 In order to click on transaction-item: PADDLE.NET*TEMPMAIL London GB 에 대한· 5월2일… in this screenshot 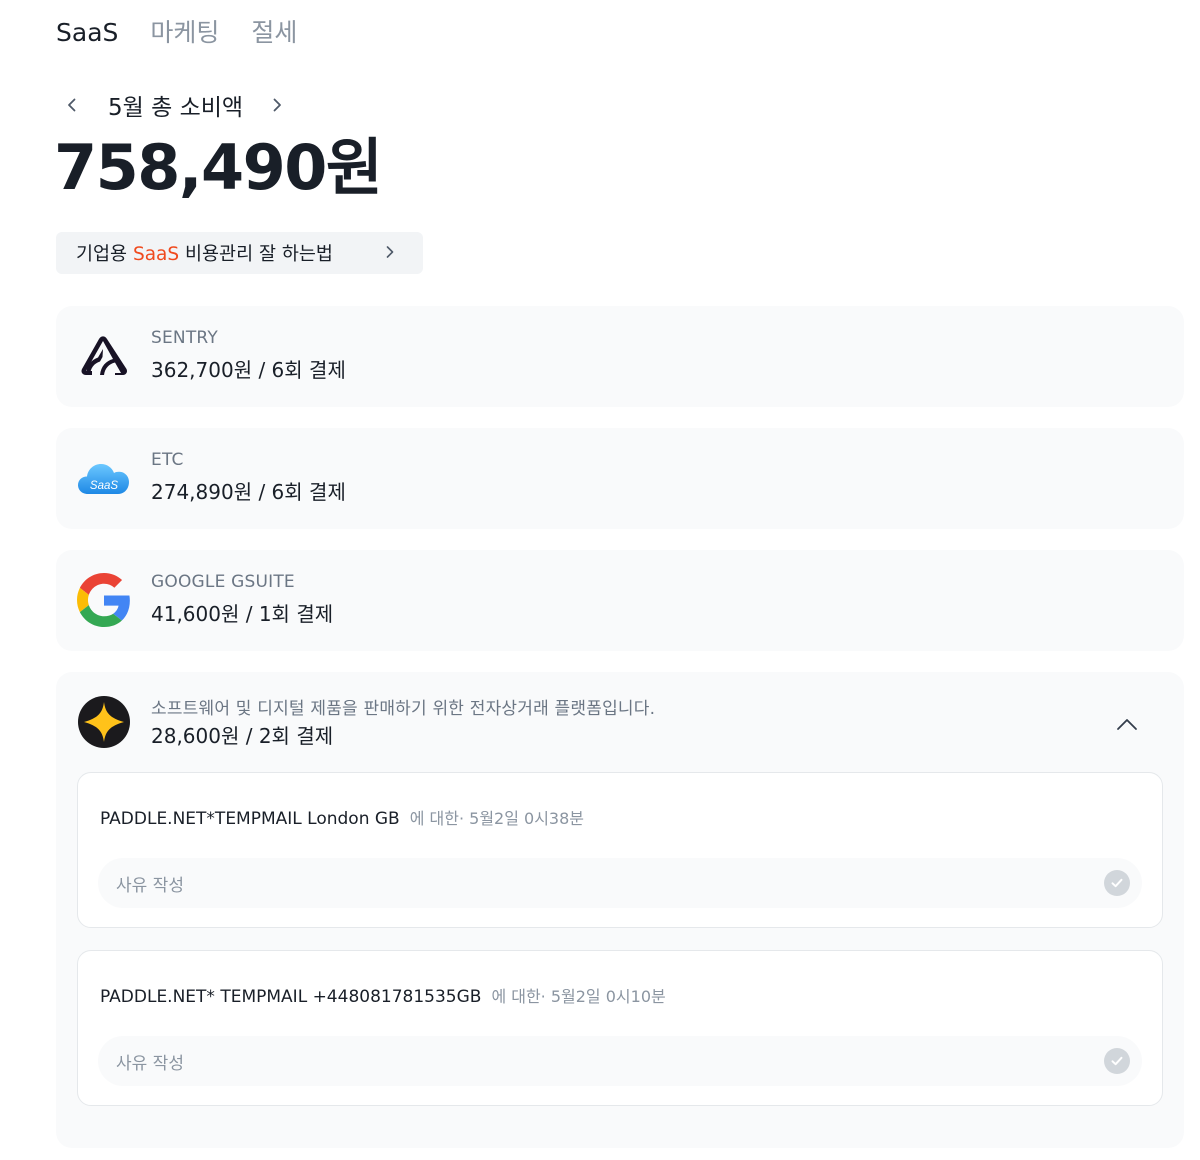, I will do `click(620, 850)`.